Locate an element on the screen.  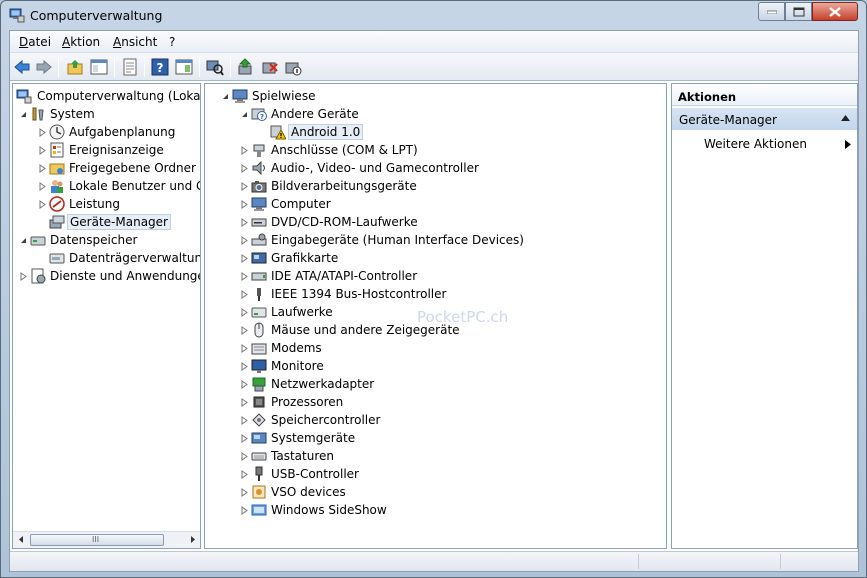
maximize-icon is located at coordinates (798, 11).